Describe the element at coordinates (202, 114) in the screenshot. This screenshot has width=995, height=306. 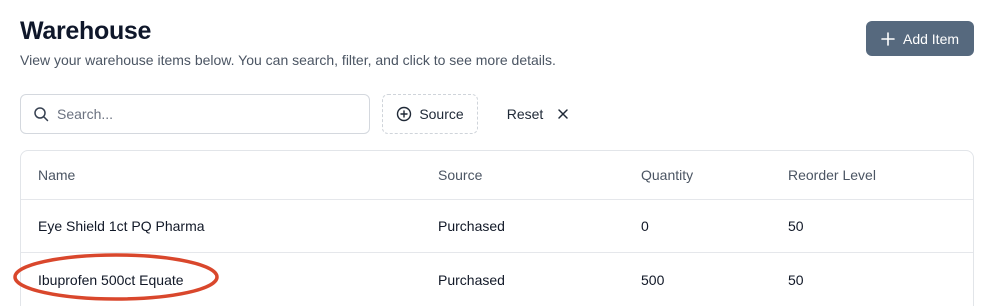
I see `search-input` at that location.